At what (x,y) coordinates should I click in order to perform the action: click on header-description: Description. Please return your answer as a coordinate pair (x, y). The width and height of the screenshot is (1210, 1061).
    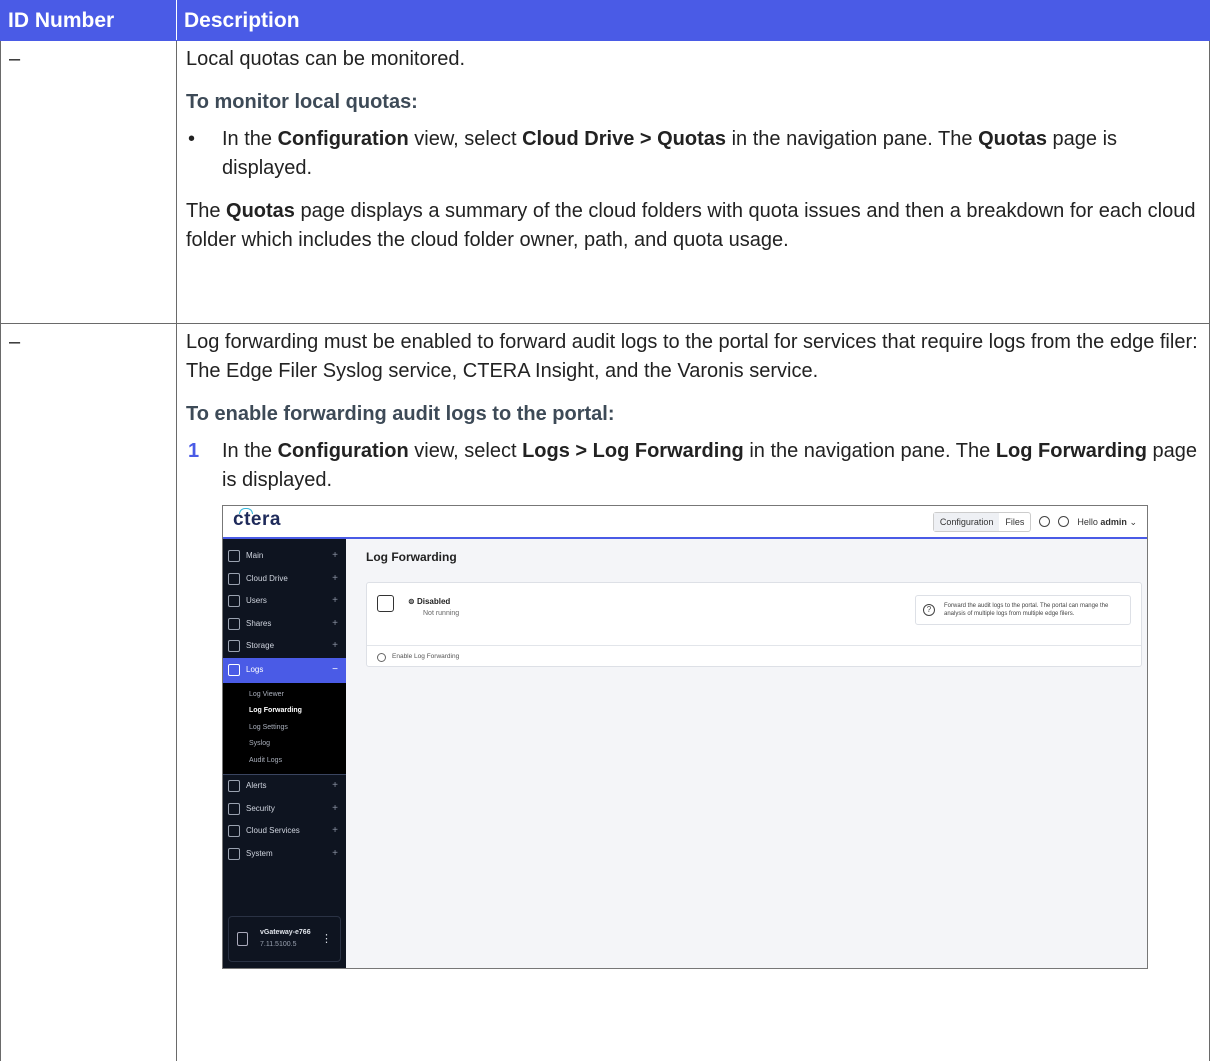
    Looking at the image, I should click on (693, 20).